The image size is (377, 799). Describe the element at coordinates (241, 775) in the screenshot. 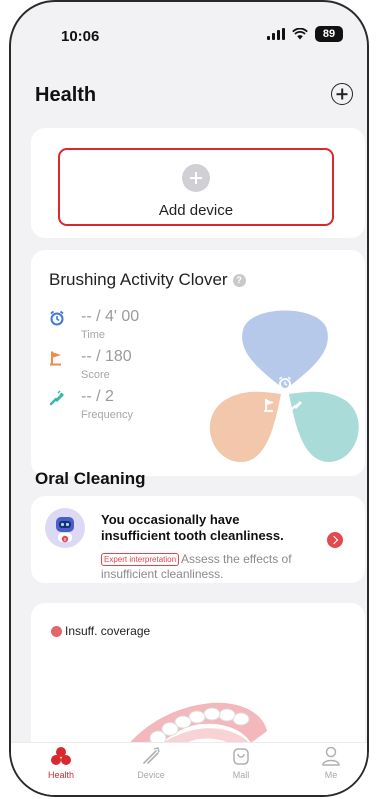

I see `tab-mall-label: Mall` at that location.